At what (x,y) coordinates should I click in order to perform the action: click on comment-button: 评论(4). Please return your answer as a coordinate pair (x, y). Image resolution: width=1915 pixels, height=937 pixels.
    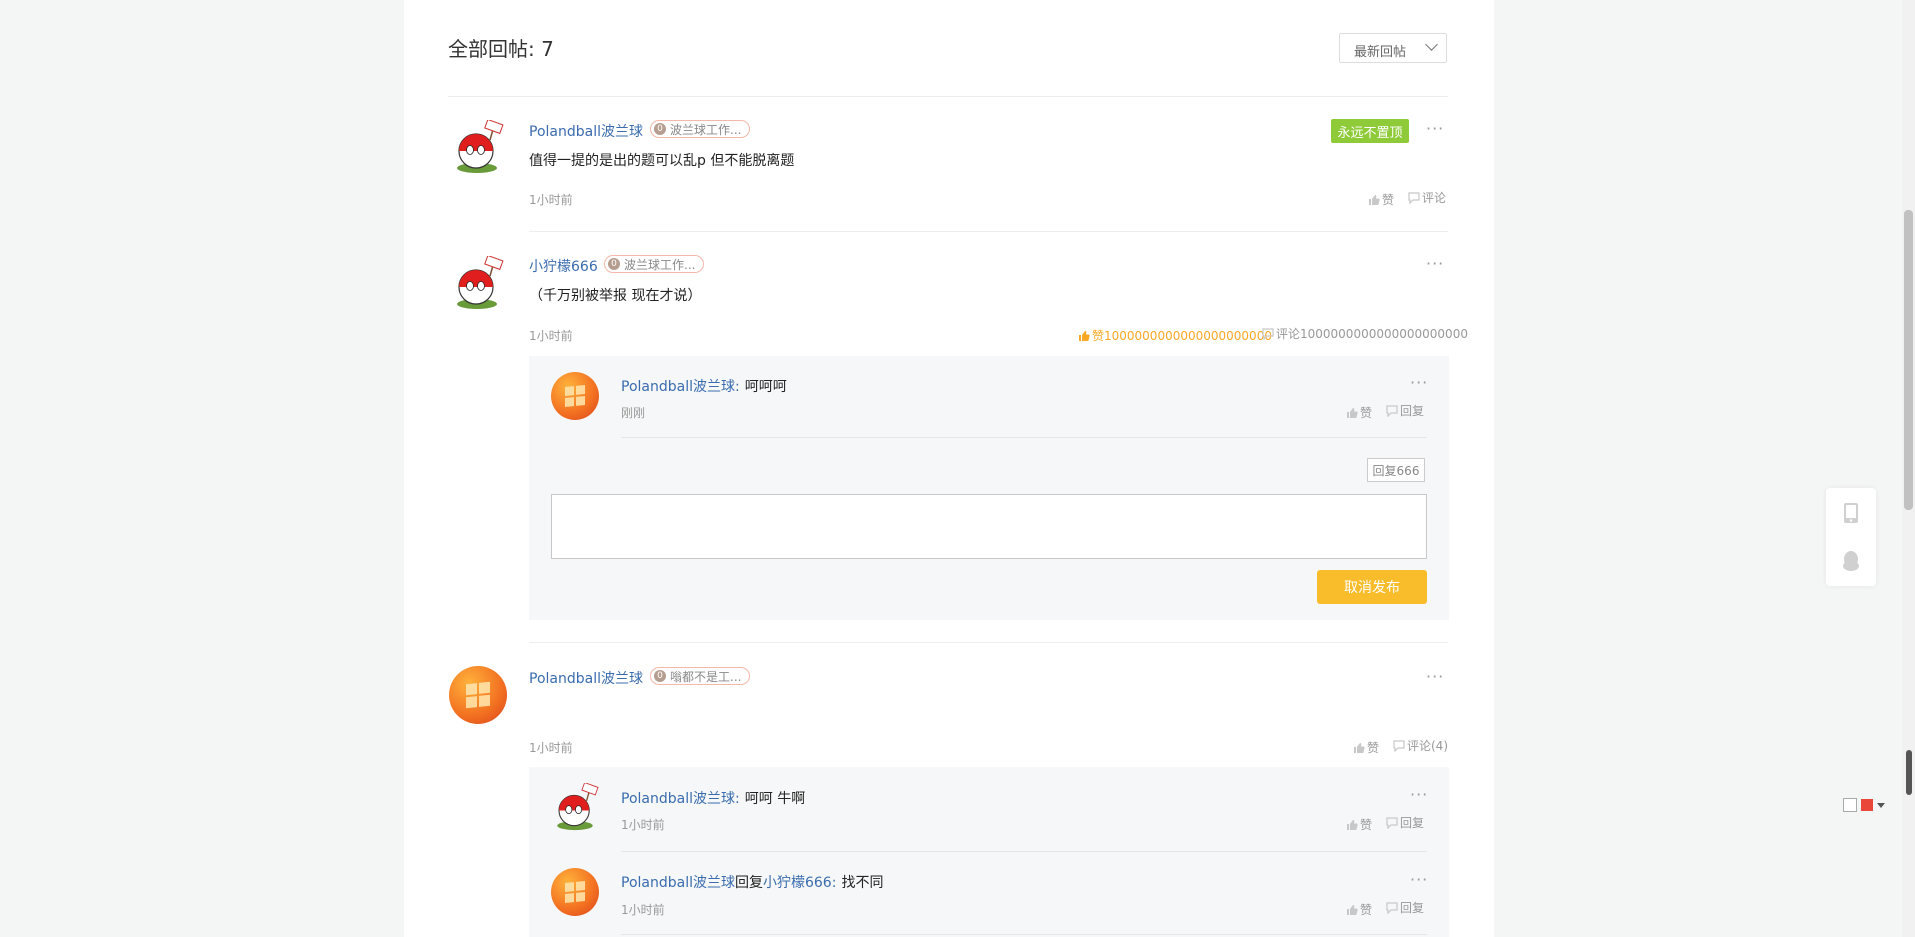
    Looking at the image, I should click on (1420, 745).